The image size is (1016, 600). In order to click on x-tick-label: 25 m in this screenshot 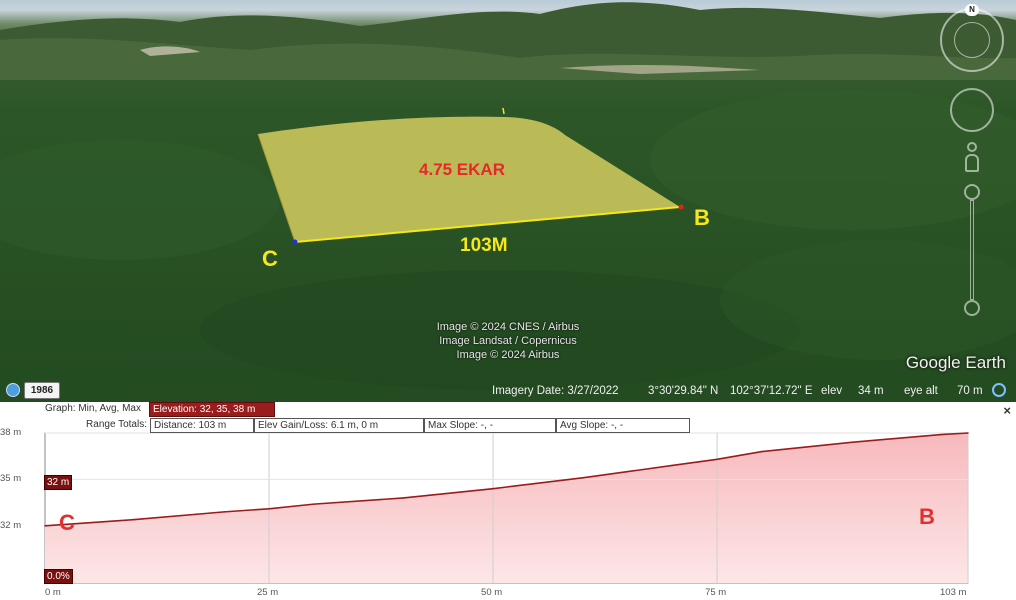, I will do `click(268, 592)`.